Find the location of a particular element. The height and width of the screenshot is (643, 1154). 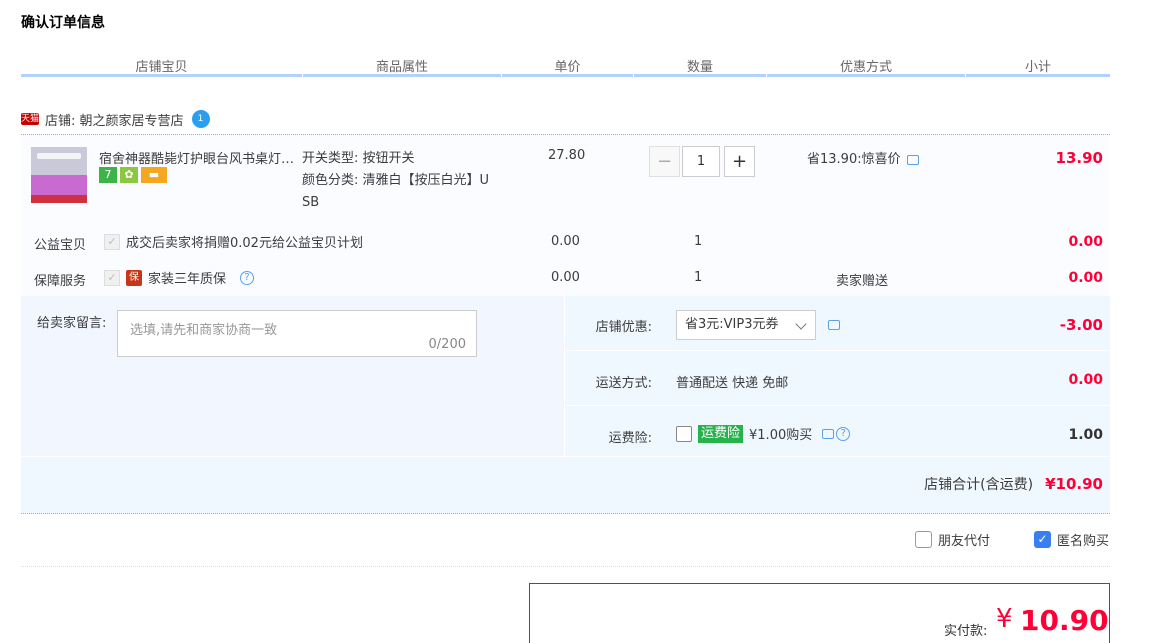

charity-checkbox: ✓ is located at coordinates (112, 241).